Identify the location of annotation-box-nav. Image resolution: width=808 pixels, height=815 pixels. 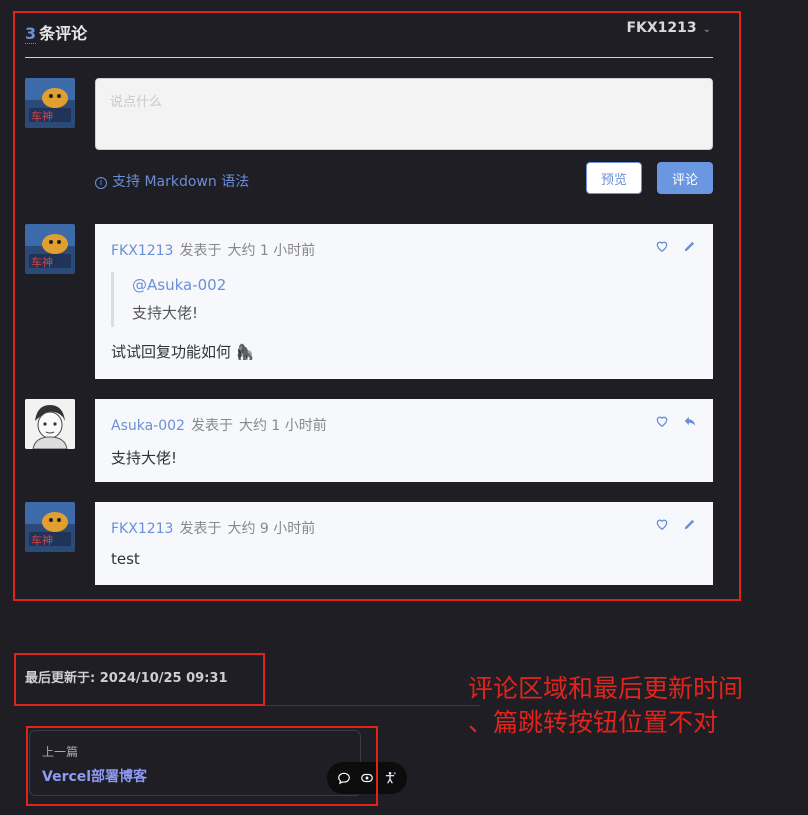
(202, 766).